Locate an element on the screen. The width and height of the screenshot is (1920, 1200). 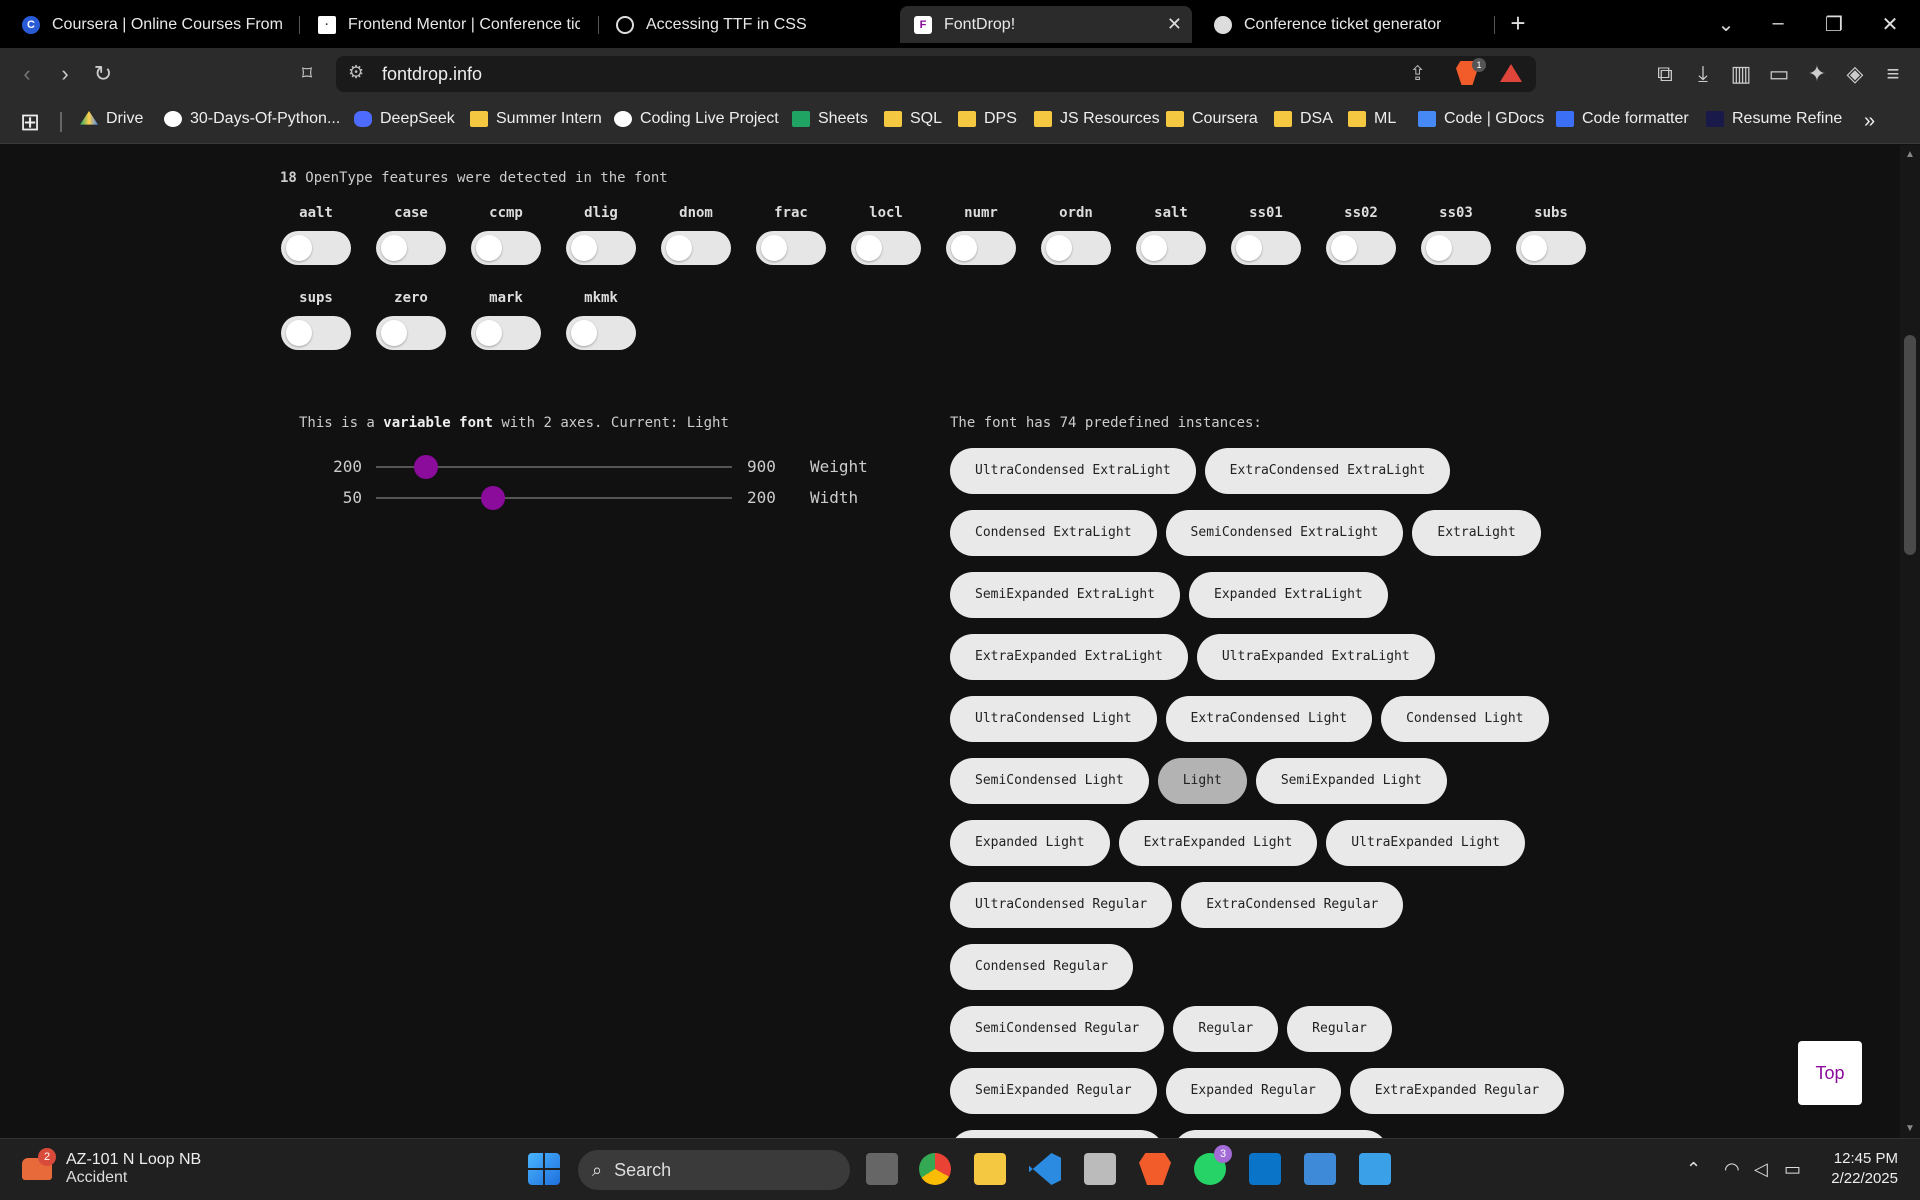
instance-button: ExtraCondensed Light is located at coordinates (1269, 719).